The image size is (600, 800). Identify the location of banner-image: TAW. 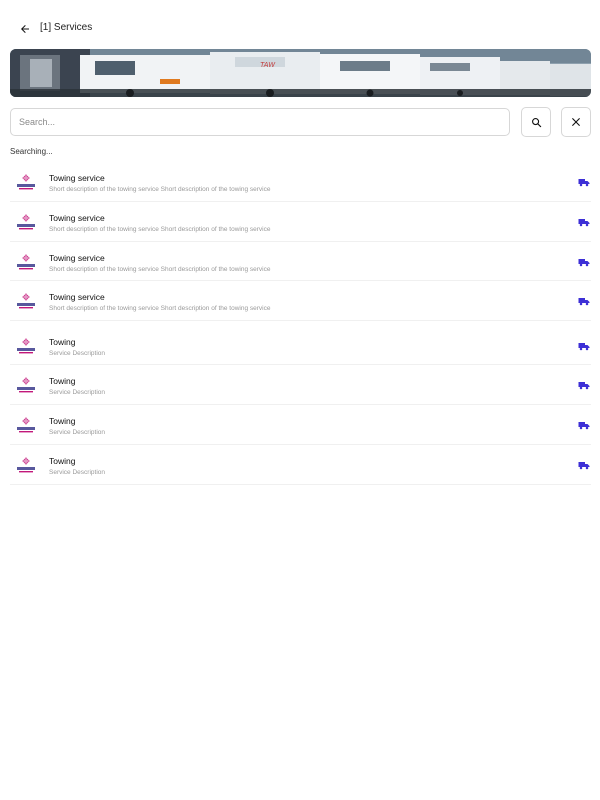
(300, 73).